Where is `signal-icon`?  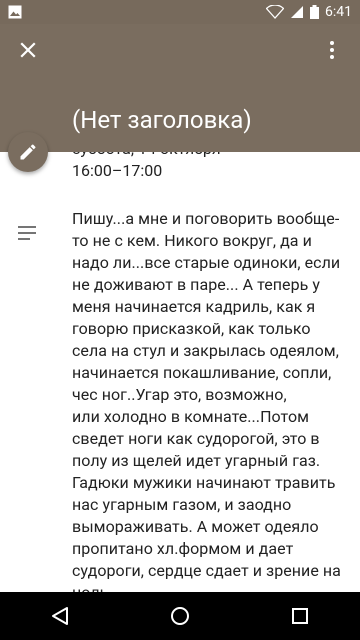
signal-icon is located at coordinates (297, 12).